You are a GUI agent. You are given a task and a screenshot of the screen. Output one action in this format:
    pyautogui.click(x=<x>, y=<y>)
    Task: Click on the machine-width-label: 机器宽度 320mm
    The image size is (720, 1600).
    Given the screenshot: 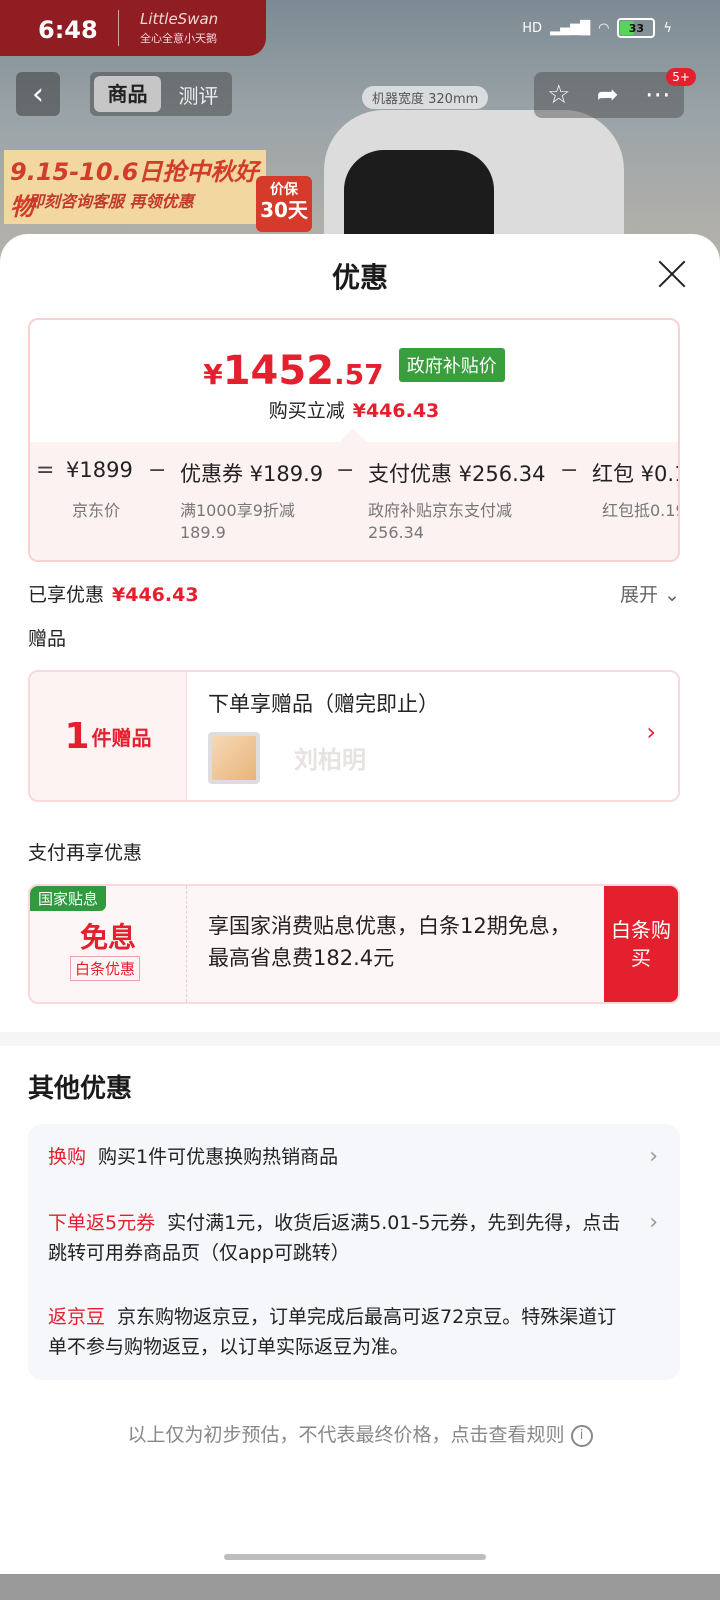 What is the action you would take?
    pyautogui.click(x=425, y=97)
    